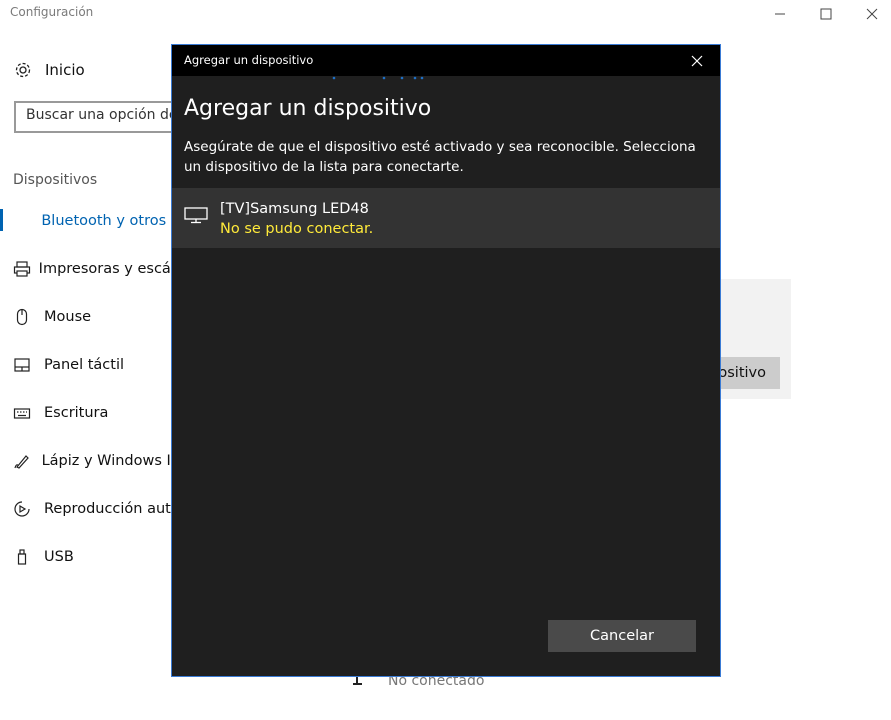 This screenshot has height=720, width=891. What do you see at coordinates (68, 317) in the screenshot?
I see `sidebar-item-label: Mouse` at bounding box center [68, 317].